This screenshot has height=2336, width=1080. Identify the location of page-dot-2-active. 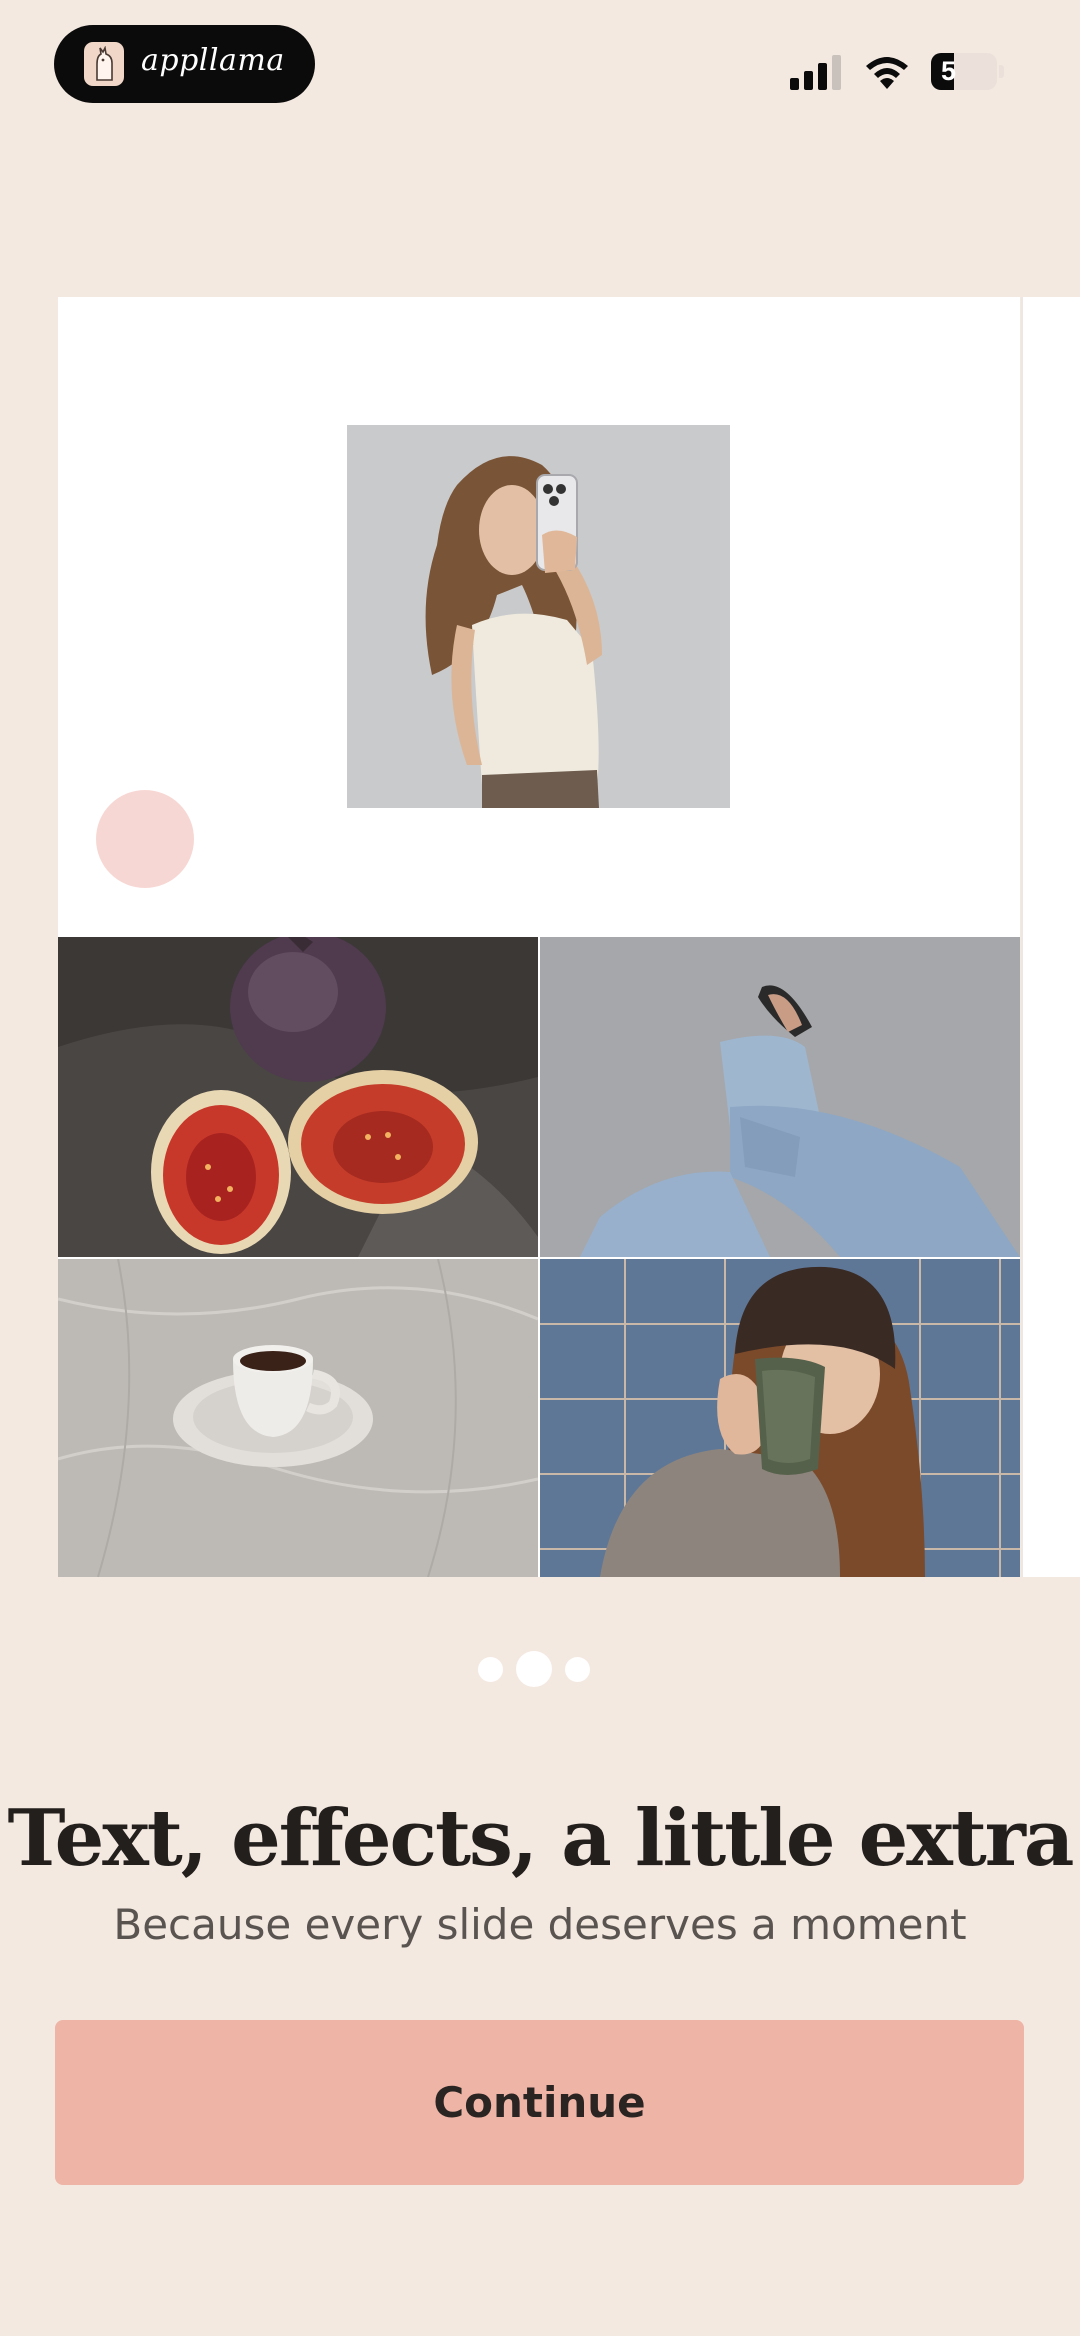
(534, 1669).